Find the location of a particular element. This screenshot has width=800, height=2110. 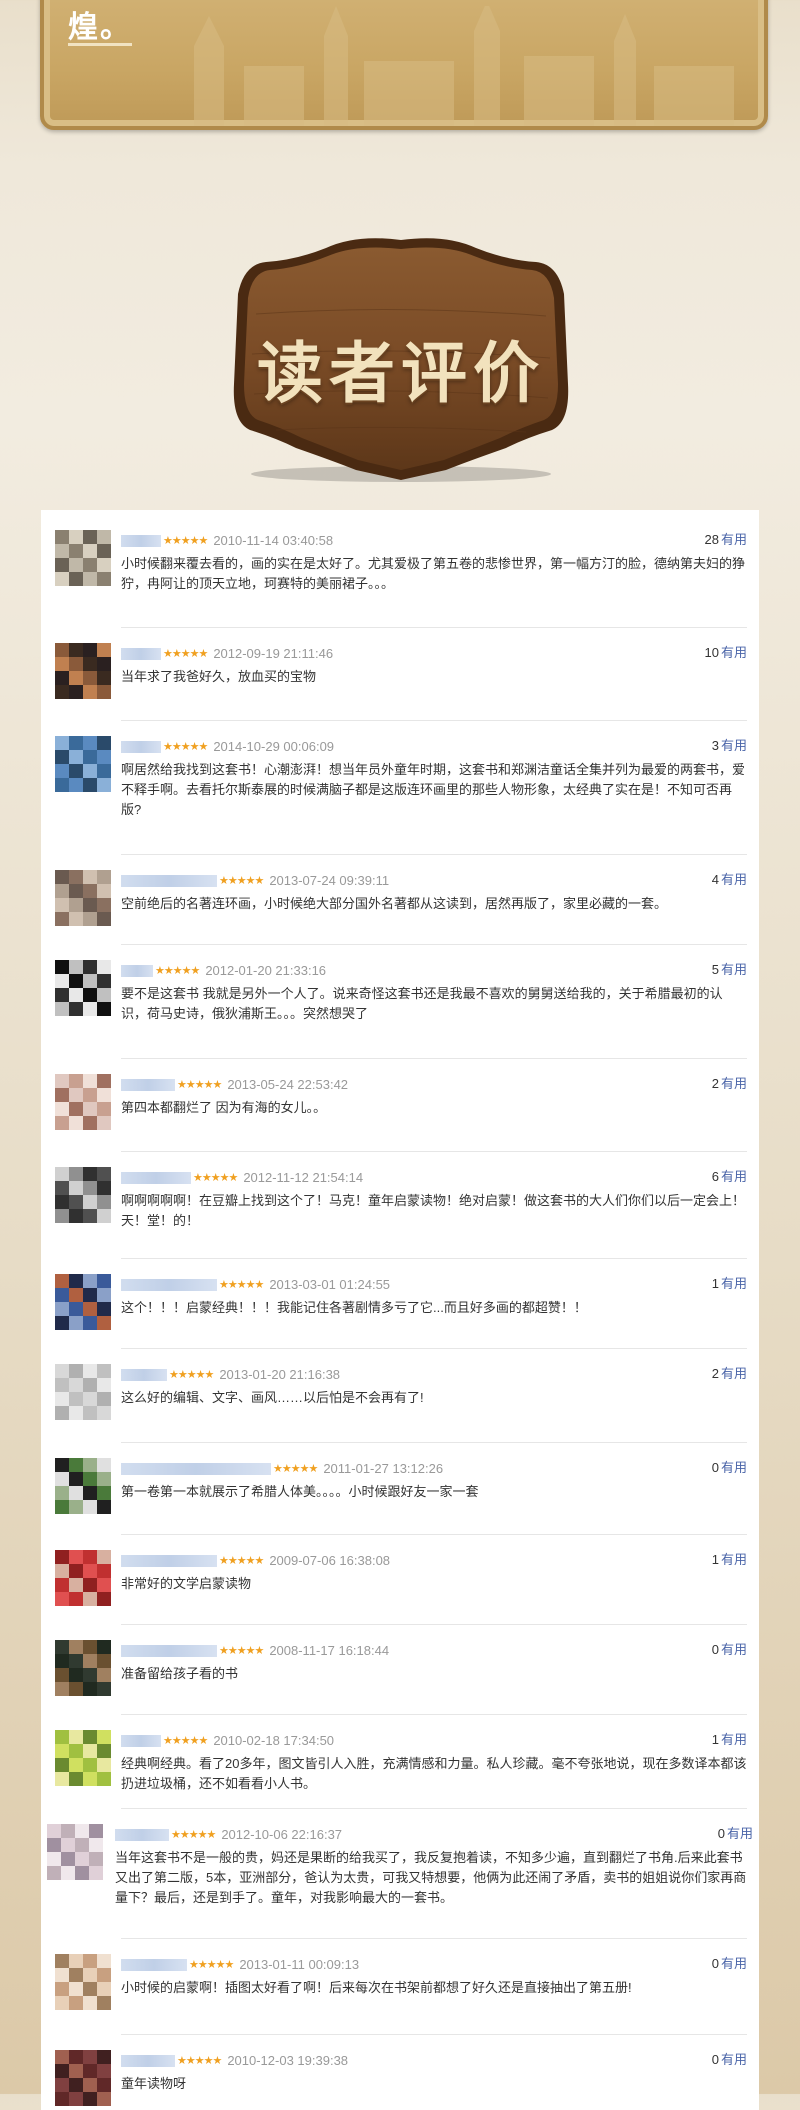

review-text: 第一卷第一本就展示了希腊人体美。。。。小时候跟好友一家一套 is located at coordinates (300, 1491).